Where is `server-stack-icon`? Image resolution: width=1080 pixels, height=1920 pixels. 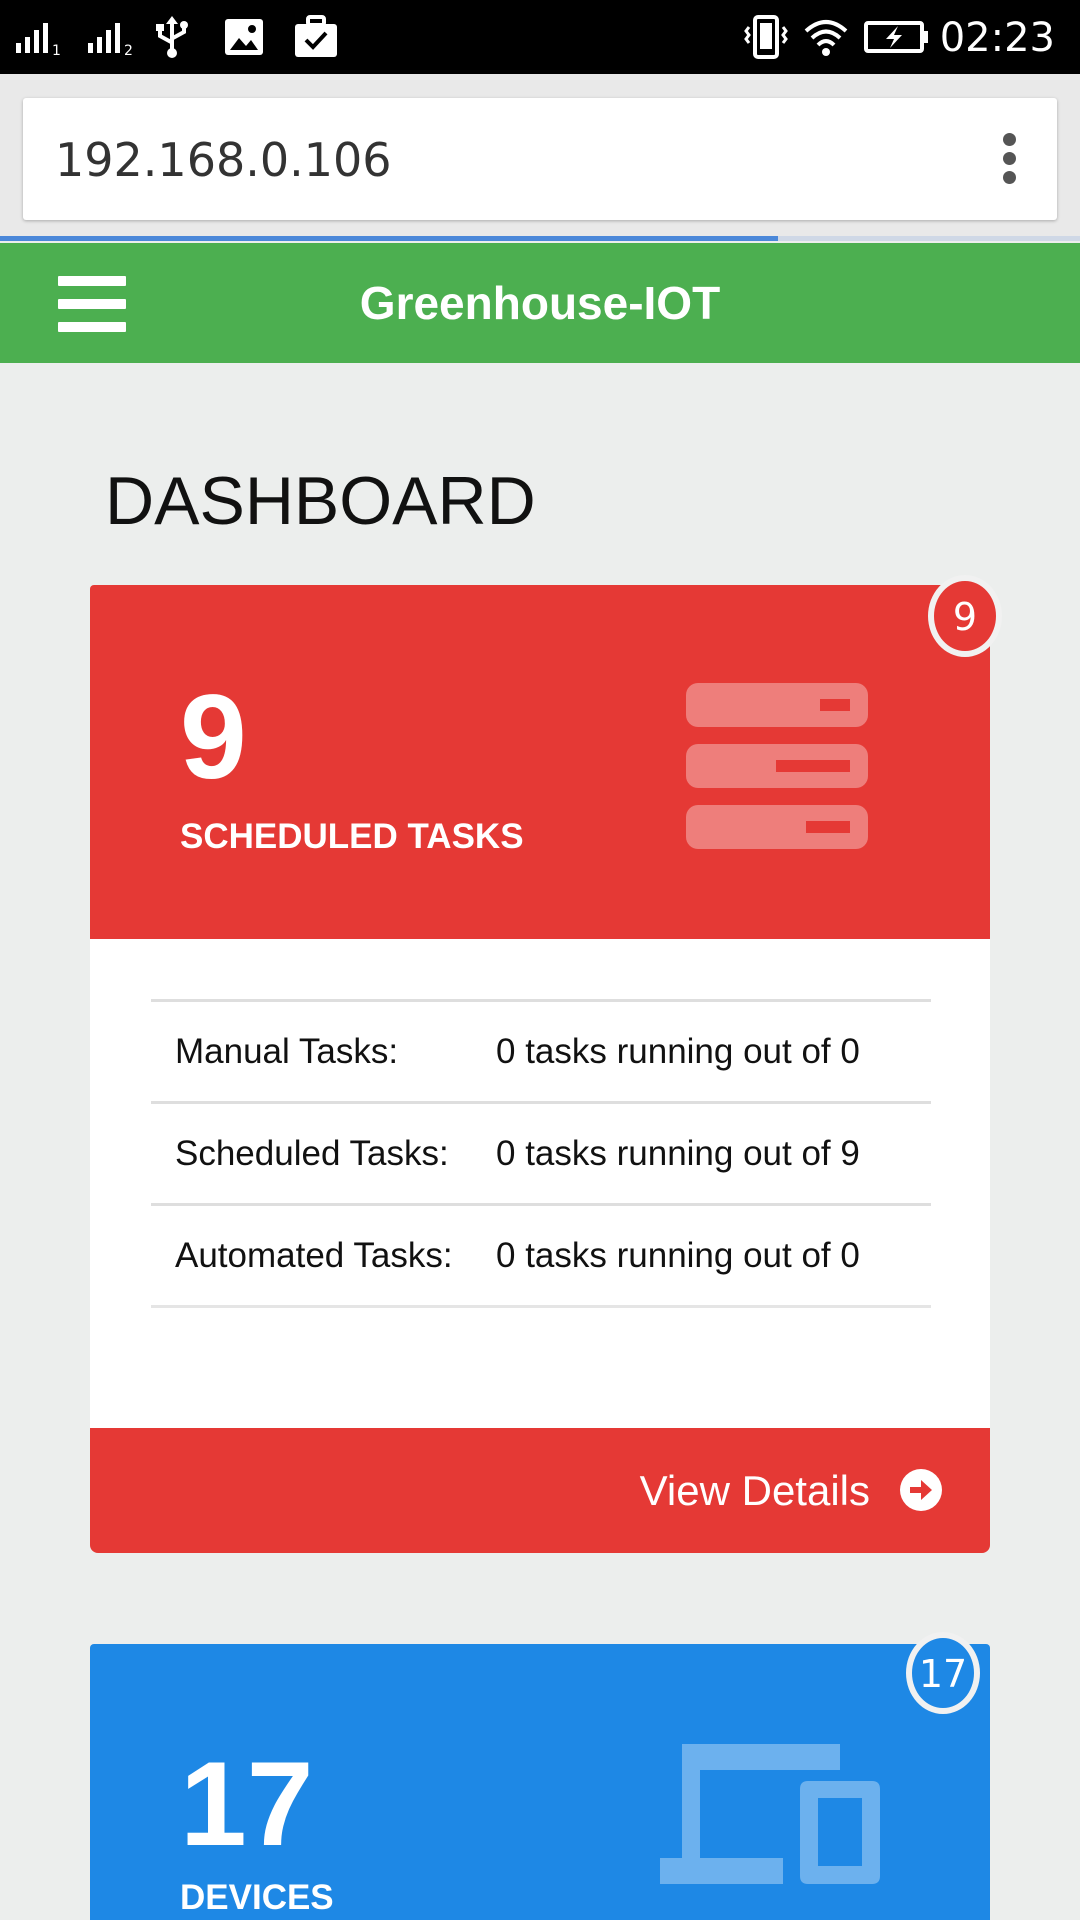
server-stack-icon is located at coordinates (777, 768).